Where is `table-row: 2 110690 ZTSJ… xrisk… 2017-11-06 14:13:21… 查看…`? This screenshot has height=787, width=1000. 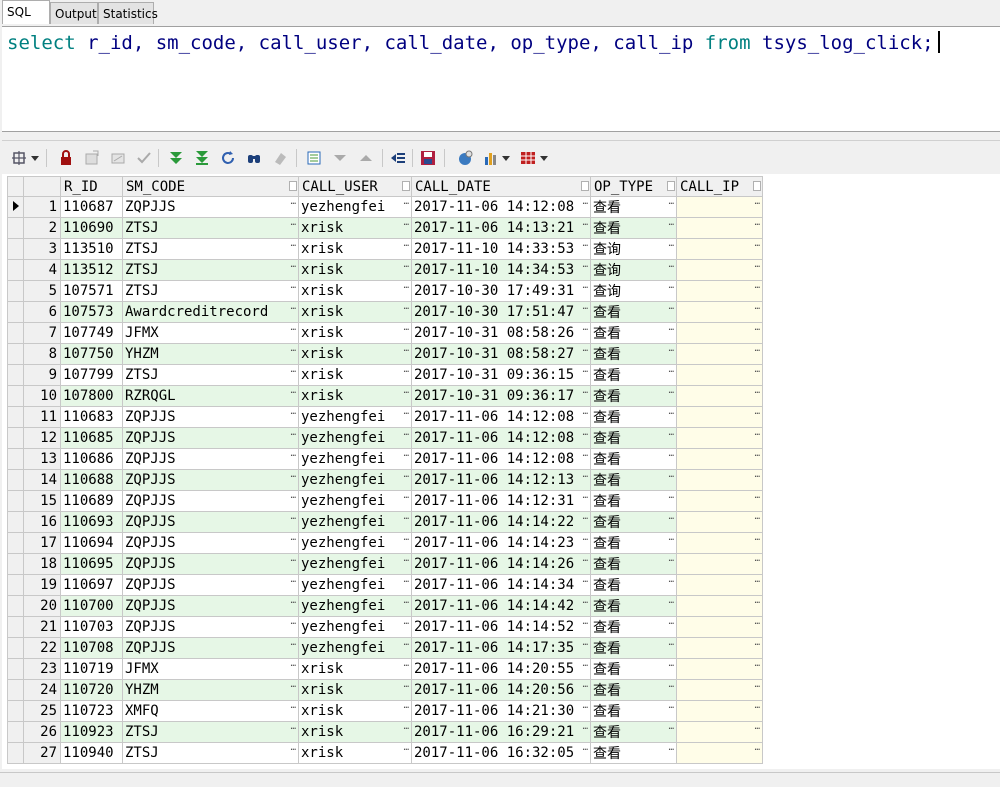 table-row: 2 110690 ZTSJ… xrisk… 2017-11-06 14:13:21… 查看… is located at coordinates (385, 228).